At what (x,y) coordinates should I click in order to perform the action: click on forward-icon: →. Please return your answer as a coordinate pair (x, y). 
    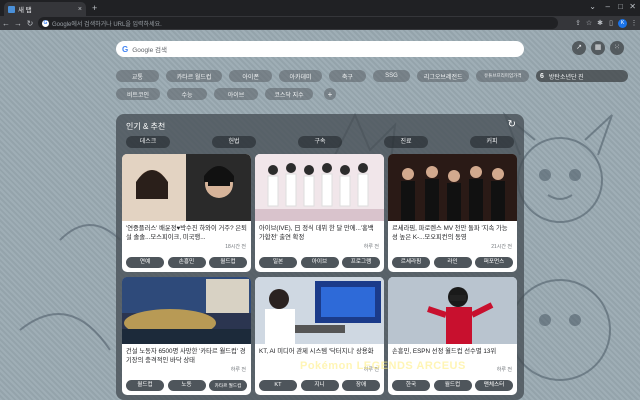
    Looking at the image, I should click on (18, 23).